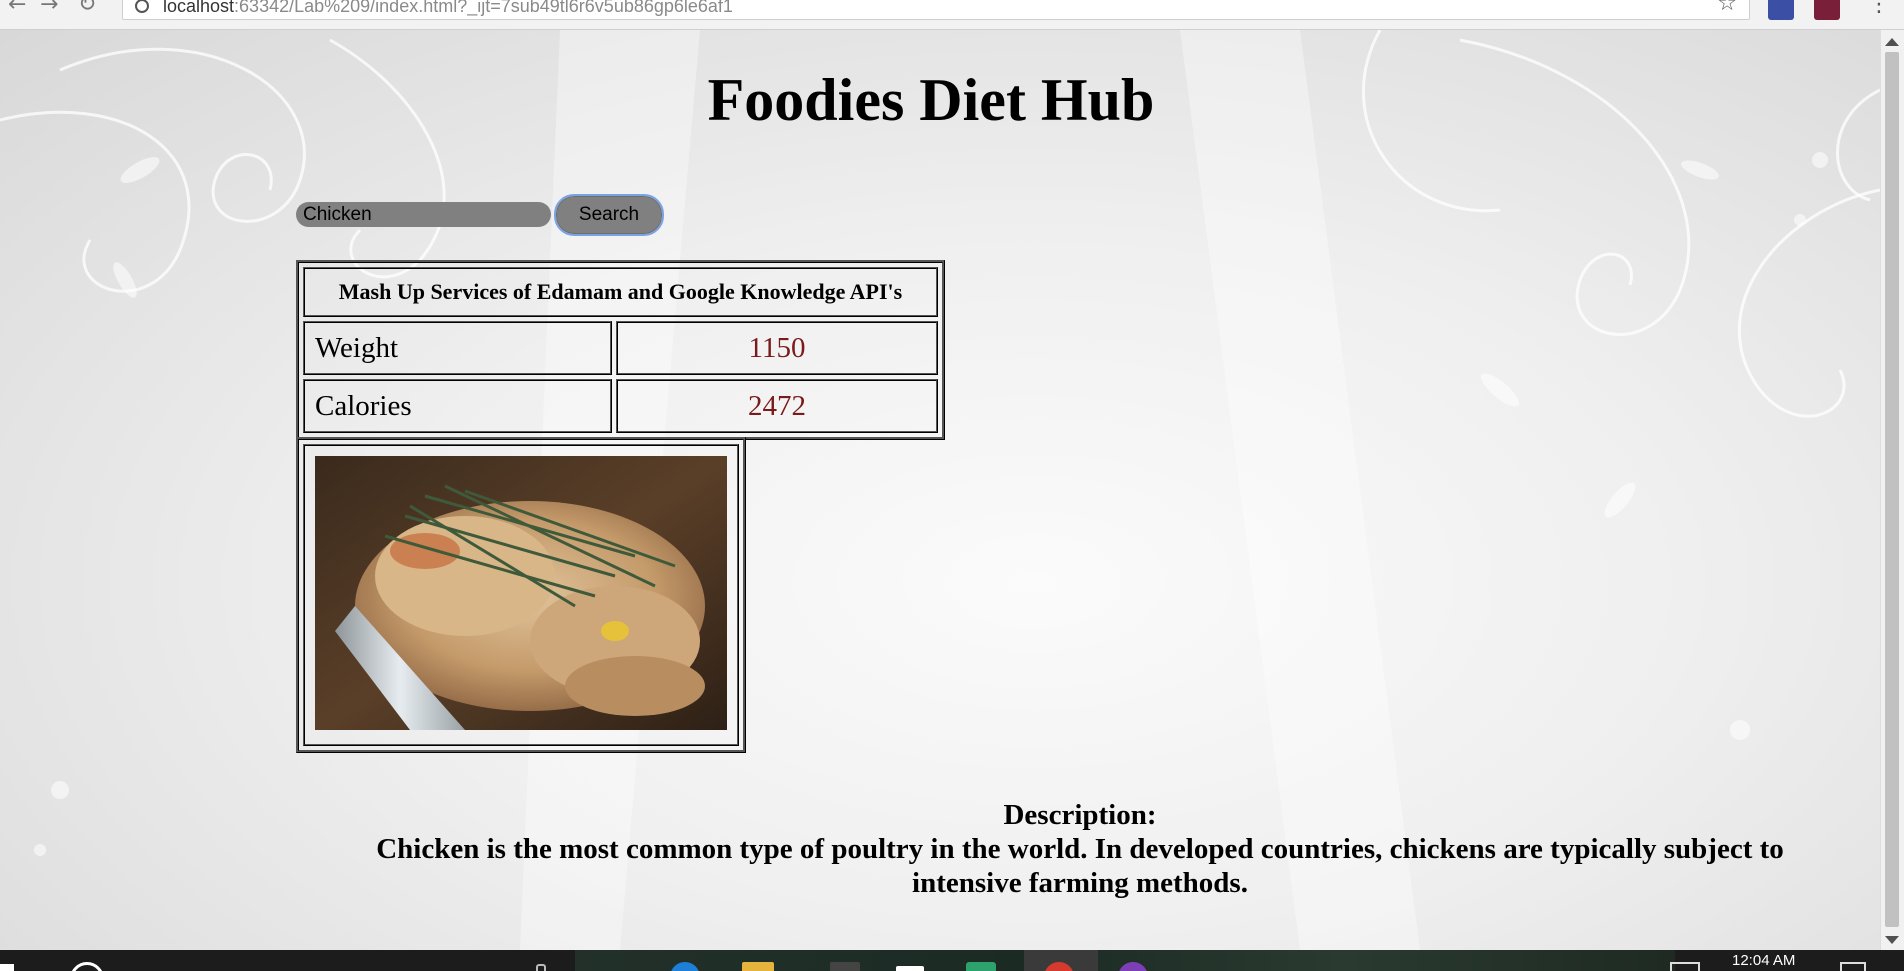 The image size is (1904, 971). What do you see at coordinates (981, 966) in the screenshot?
I see `app-icon` at bounding box center [981, 966].